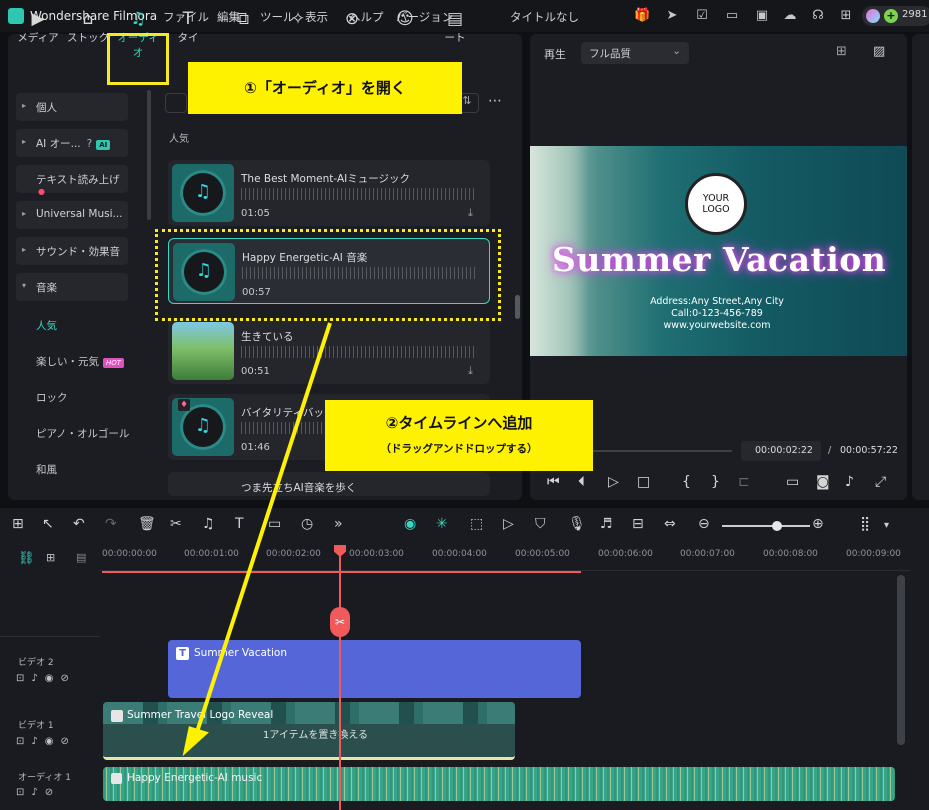  What do you see at coordinates (459, 435) in the screenshot?
I see `step2-callout: ②タイムラインへ追加 （ドラッグアンドドロップする）` at bounding box center [459, 435].